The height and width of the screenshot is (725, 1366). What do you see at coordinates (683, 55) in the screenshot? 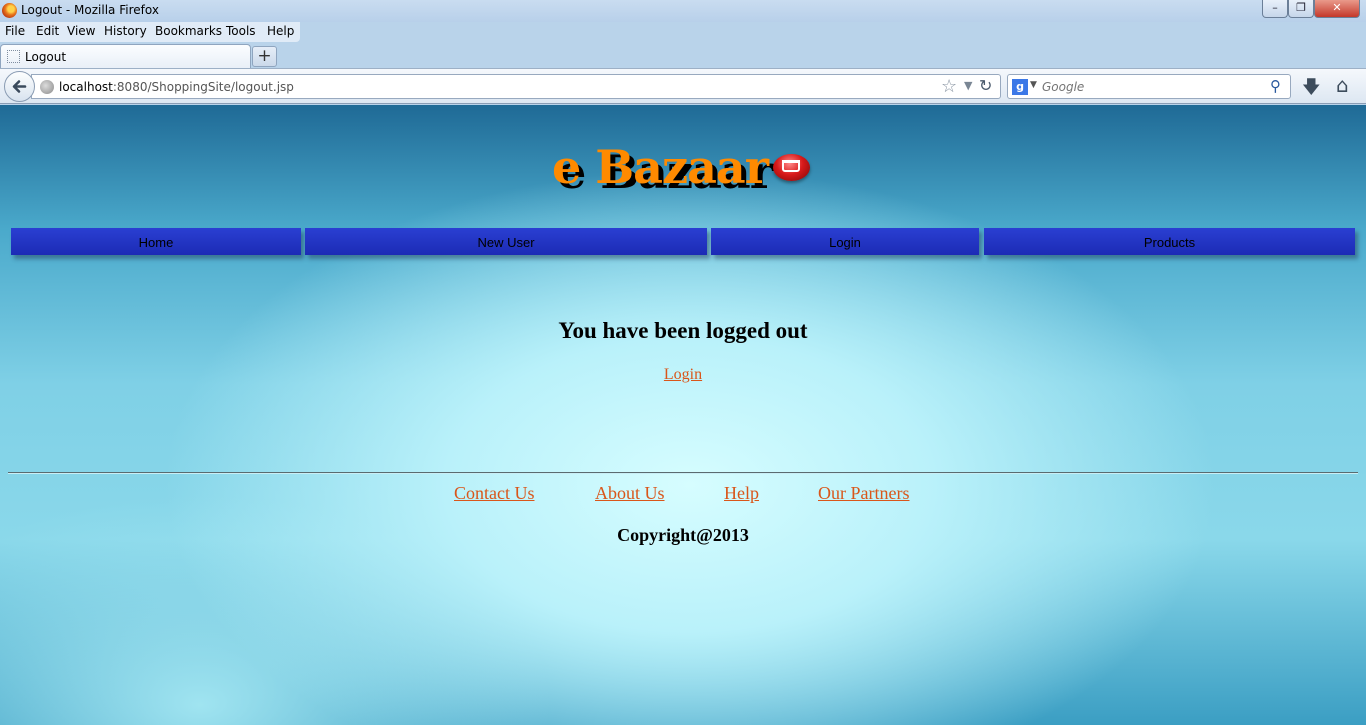
I see `tab-strip: Logout +` at bounding box center [683, 55].